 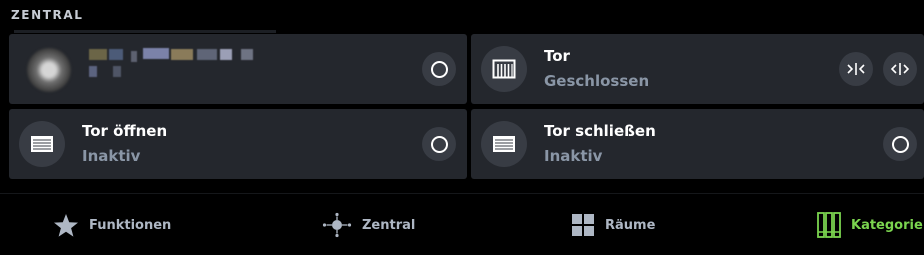 I want to click on close-gate-button, so click(x=856, y=69).